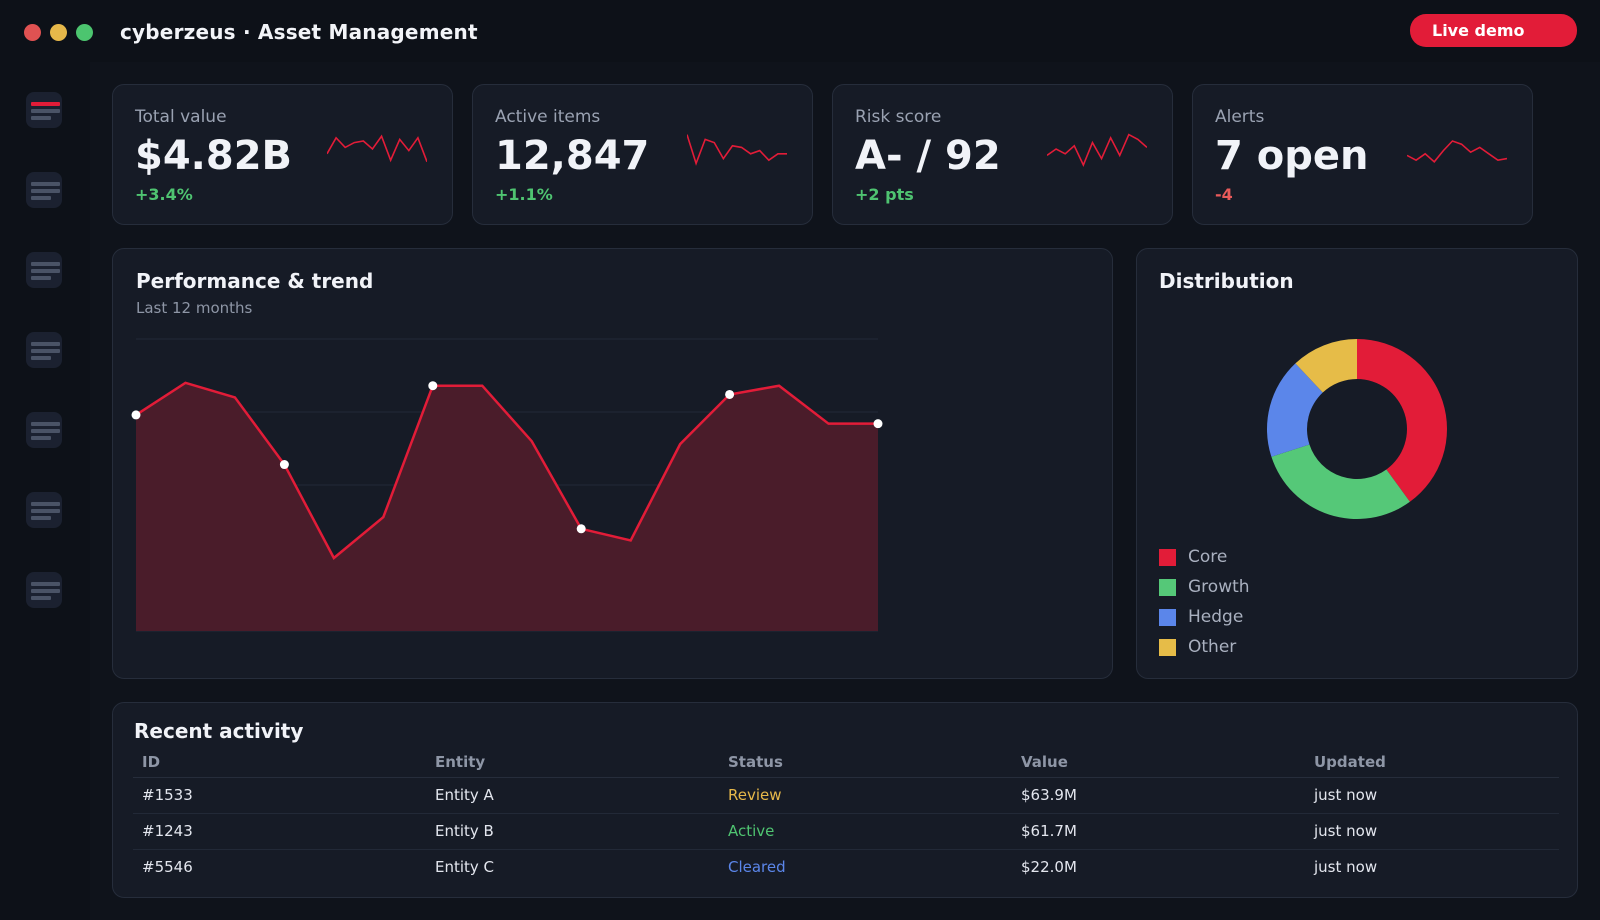  Describe the element at coordinates (1493, 30) in the screenshot. I see `live-demo-button: Live demo` at that location.